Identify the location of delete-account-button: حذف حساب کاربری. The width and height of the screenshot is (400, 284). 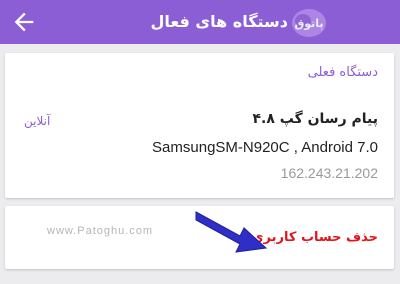
(315, 237).